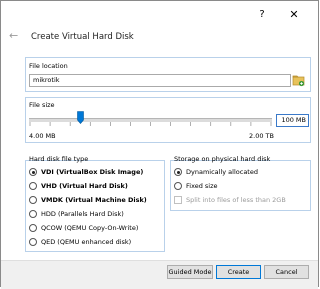 This screenshot has height=289, width=320. Describe the element at coordinates (261, 136) in the screenshot. I see `file-size-max-label: 2.00 TB` at that location.